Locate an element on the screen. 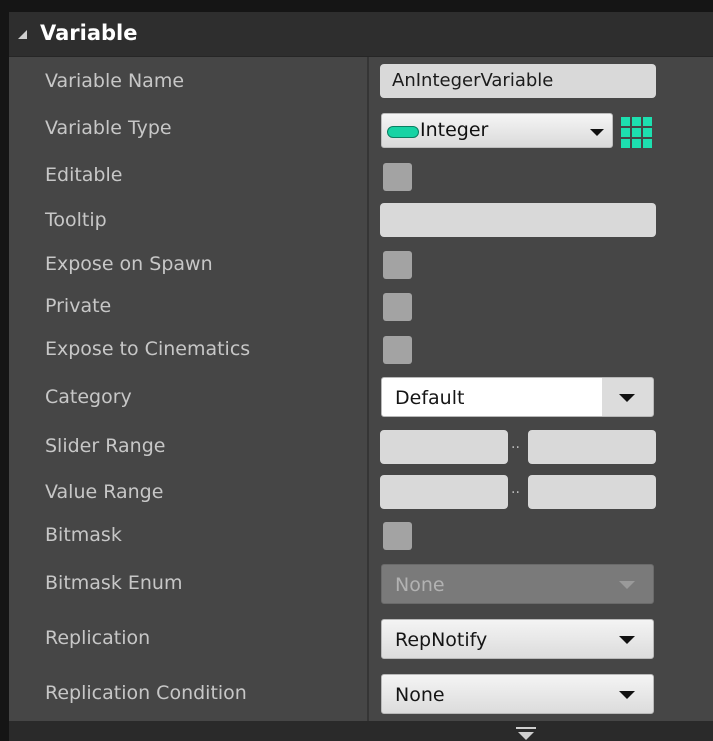 The width and height of the screenshot is (713, 741). advanced-expander-bar is located at coordinates (361, 731).